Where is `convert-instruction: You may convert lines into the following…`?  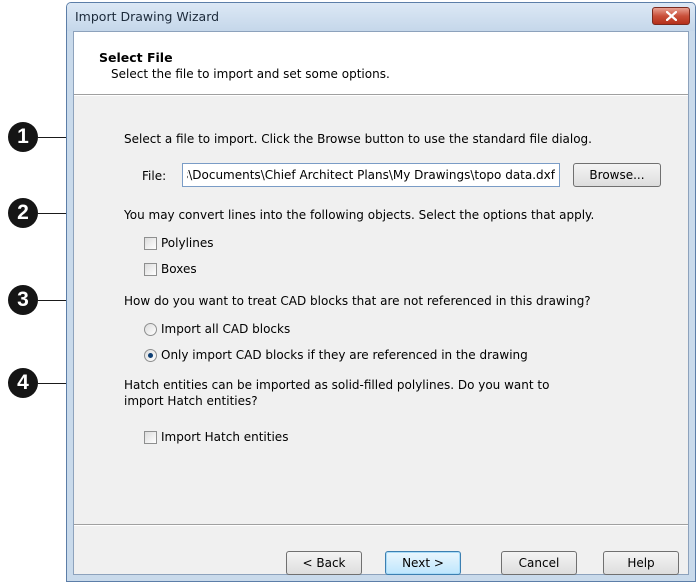 convert-instruction: You may convert lines into the following… is located at coordinates (359, 215).